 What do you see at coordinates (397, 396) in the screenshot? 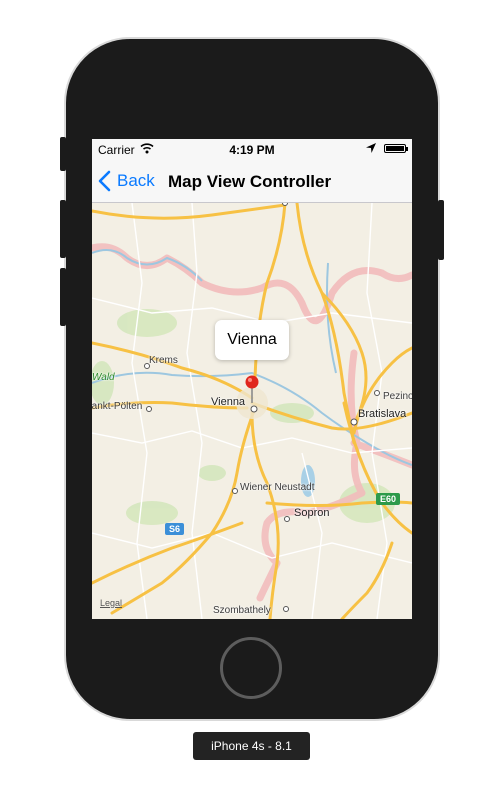
I see `place-label-pezinok: Pezino` at bounding box center [397, 396].